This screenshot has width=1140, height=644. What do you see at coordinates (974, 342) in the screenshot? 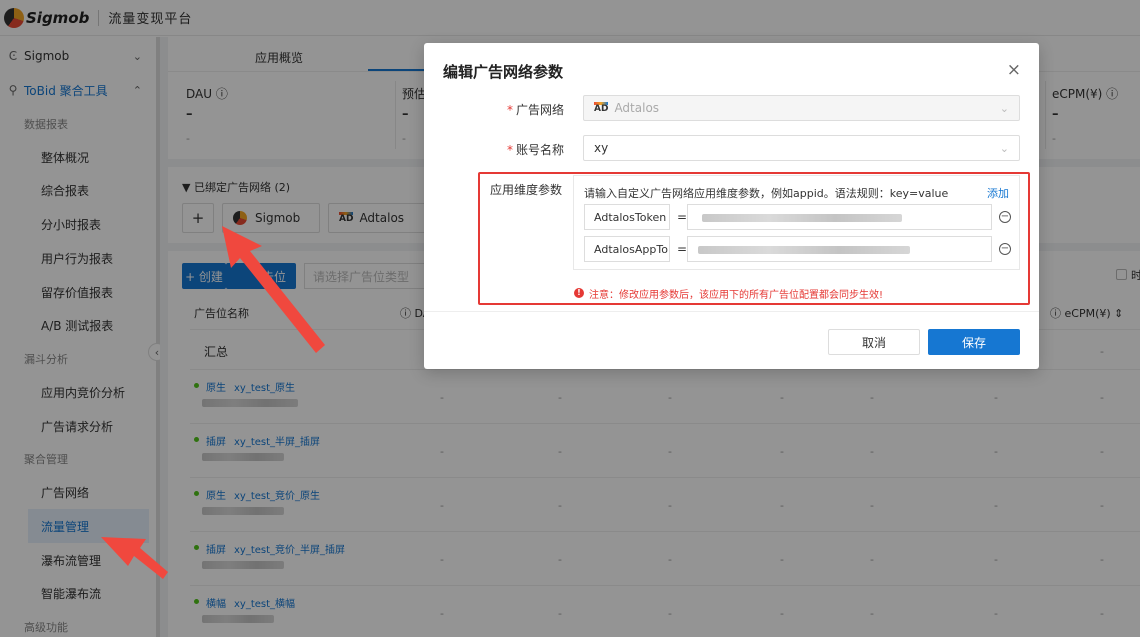
I see `save-button: 保存` at bounding box center [974, 342].